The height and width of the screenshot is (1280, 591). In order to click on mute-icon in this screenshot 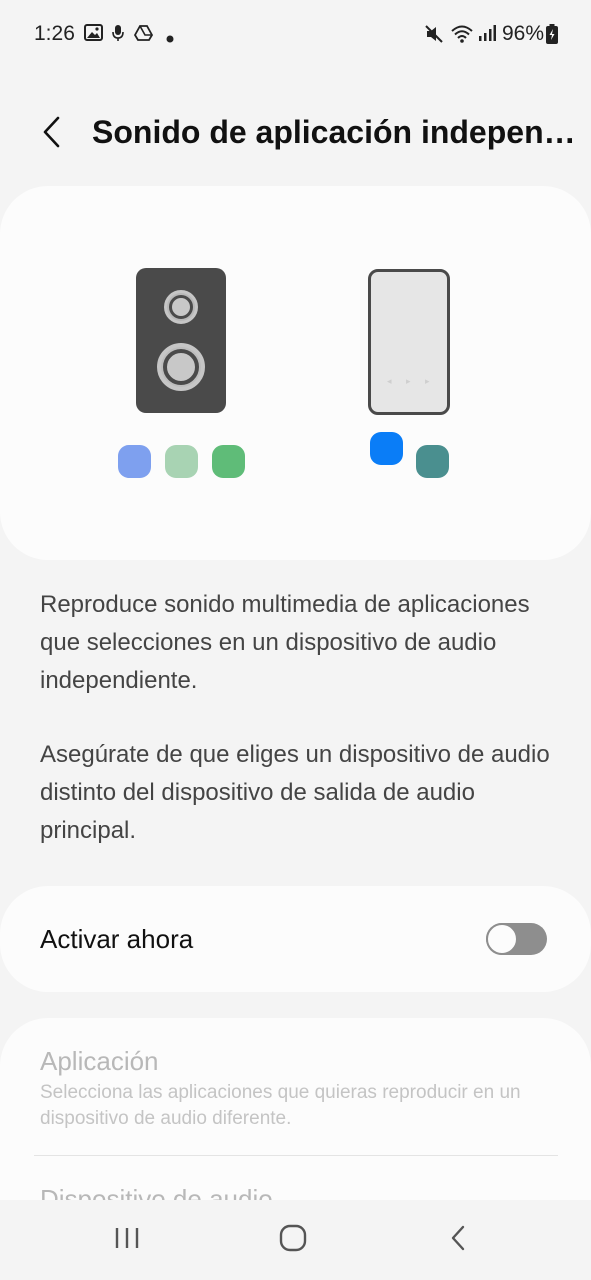, I will do `click(434, 36)`.